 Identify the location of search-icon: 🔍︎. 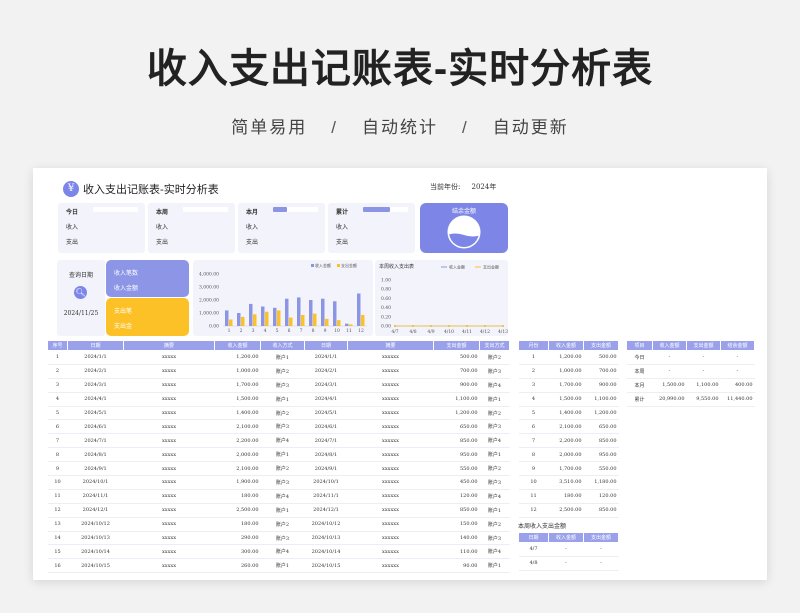
(80, 292).